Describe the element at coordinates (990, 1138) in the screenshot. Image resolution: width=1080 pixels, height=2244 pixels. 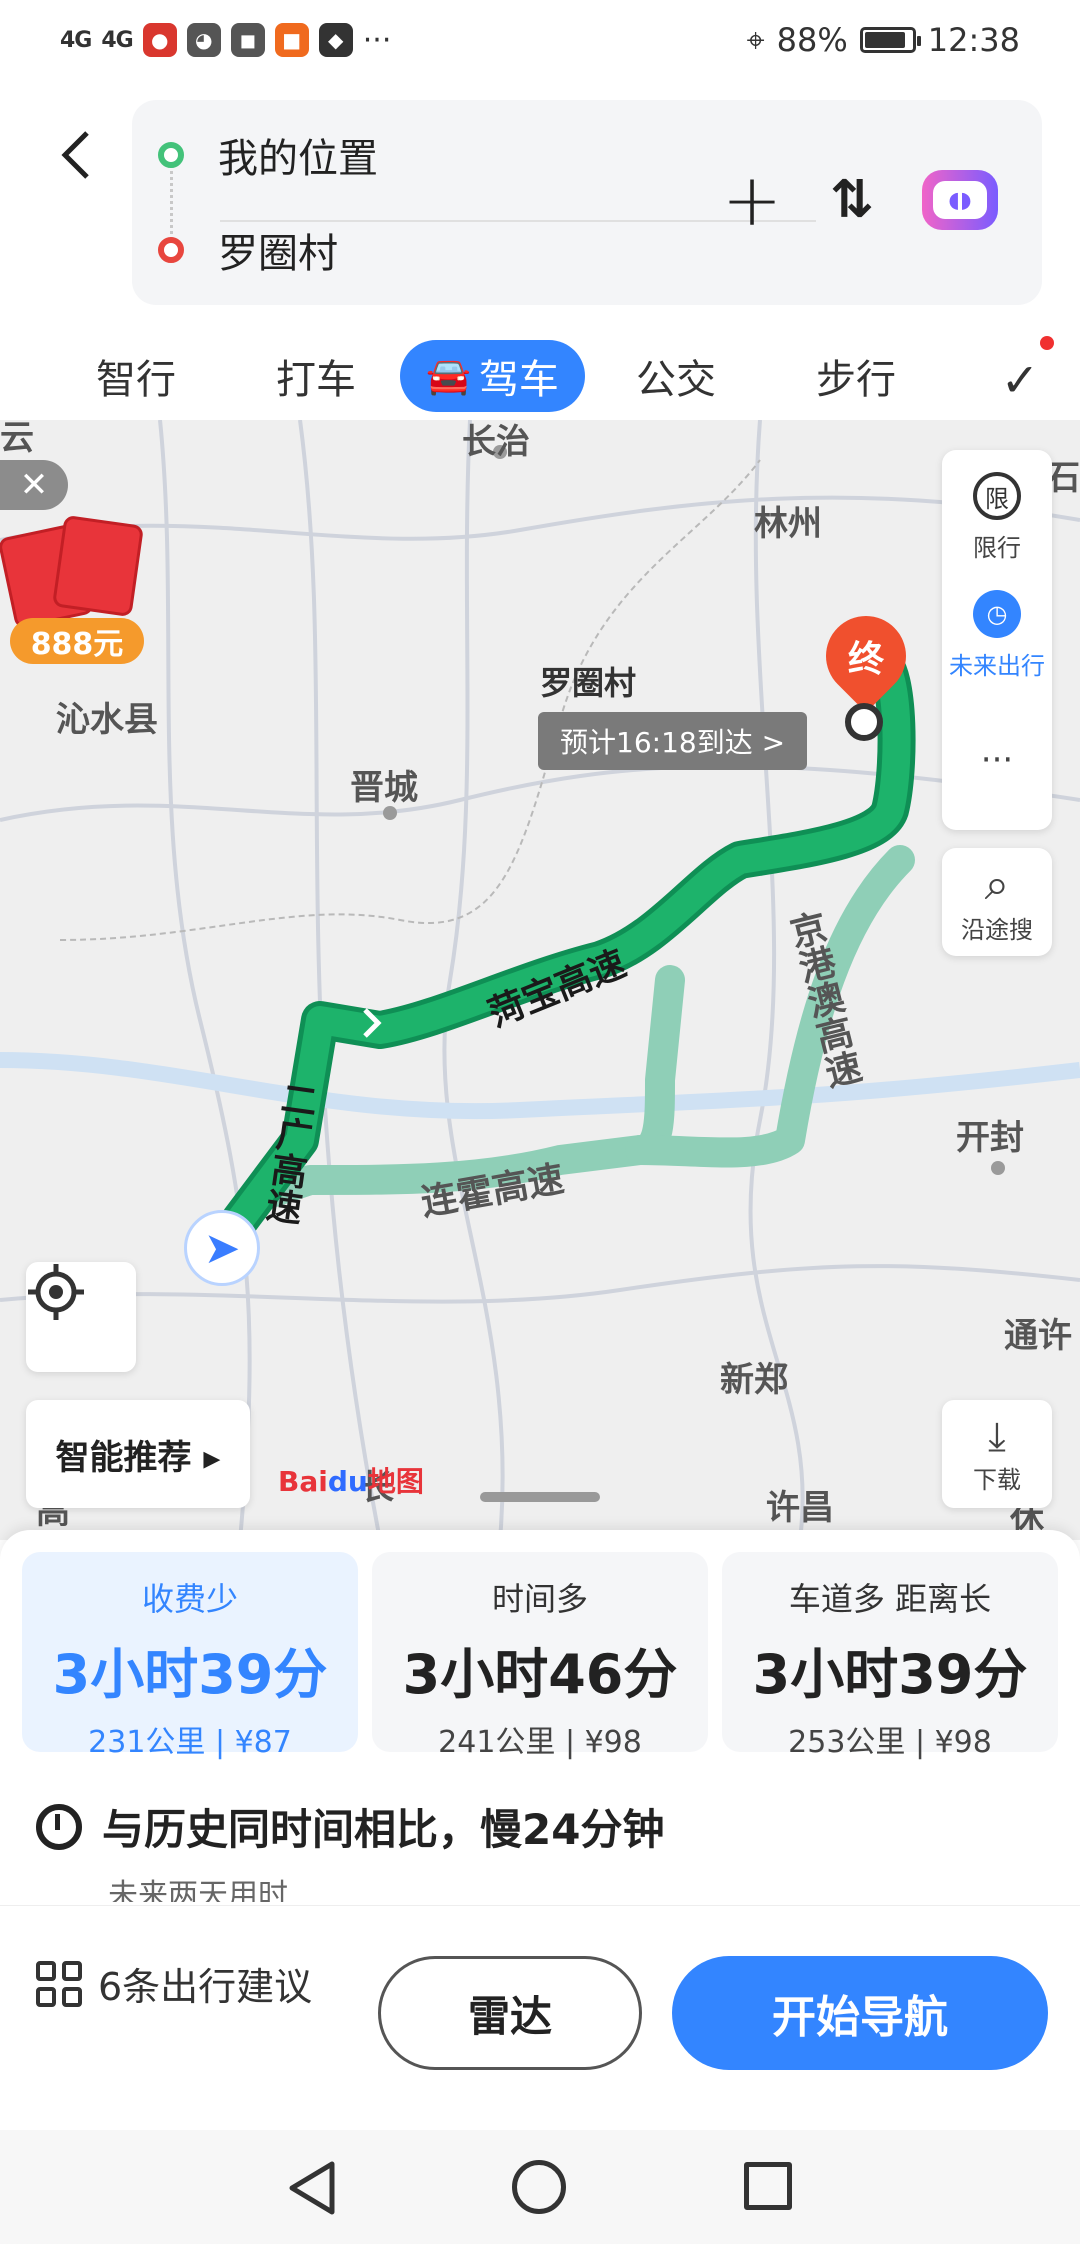
I see `city-label: 开封` at that location.